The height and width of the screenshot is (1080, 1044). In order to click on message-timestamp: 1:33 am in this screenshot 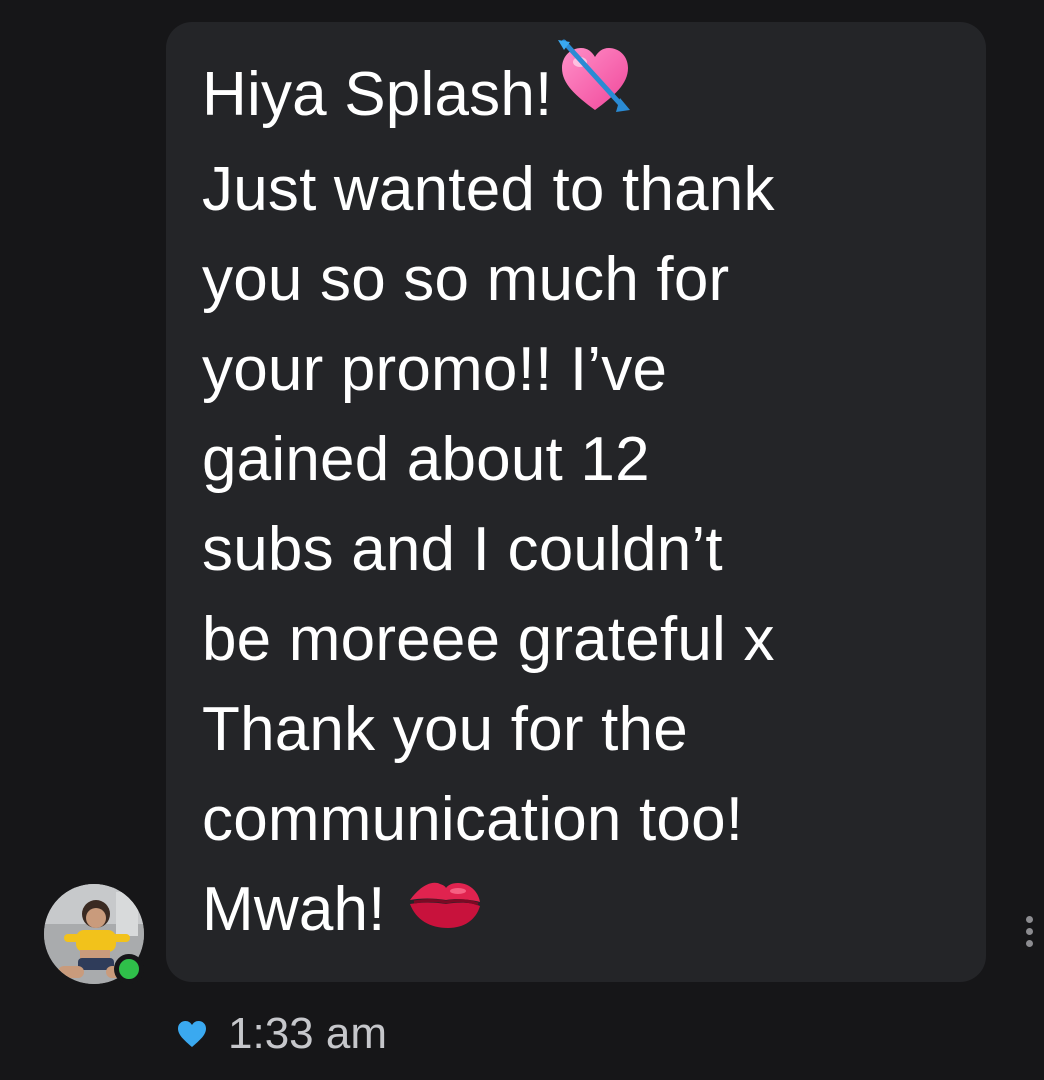, I will do `click(307, 1033)`.